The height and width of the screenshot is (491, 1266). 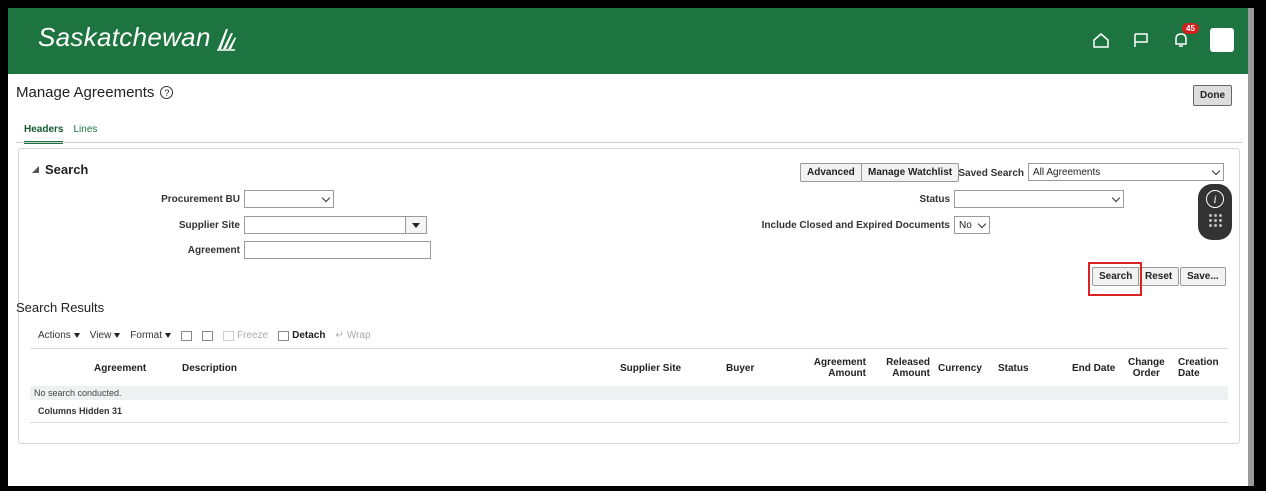 What do you see at coordinates (226, 39) in the screenshot?
I see `wheat-logo-icon` at bounding box center [226, 39].